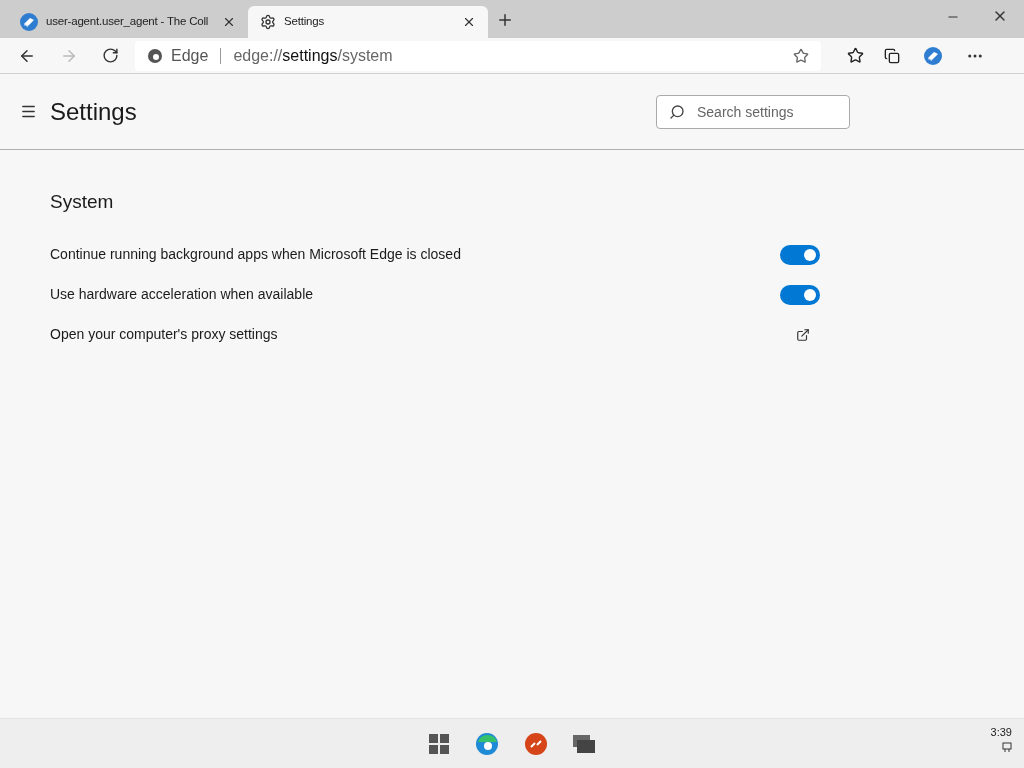  What do you see at coordinates (190, 55) in the screenshot?
I see `site-label: Edge` at bounding box center [190, 55].